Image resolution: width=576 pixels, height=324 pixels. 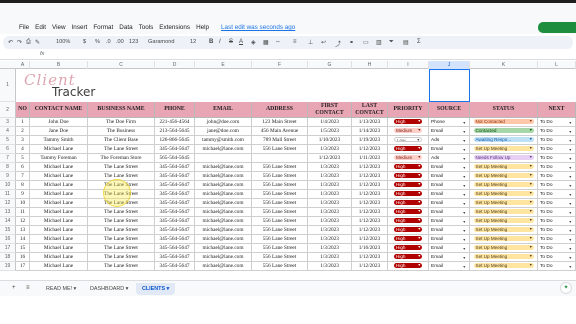 What do you see at coordinates (504, 122) in the screenshot?
I see `cell-status: Not Contacted ▼` at bounding box center [504, 122].